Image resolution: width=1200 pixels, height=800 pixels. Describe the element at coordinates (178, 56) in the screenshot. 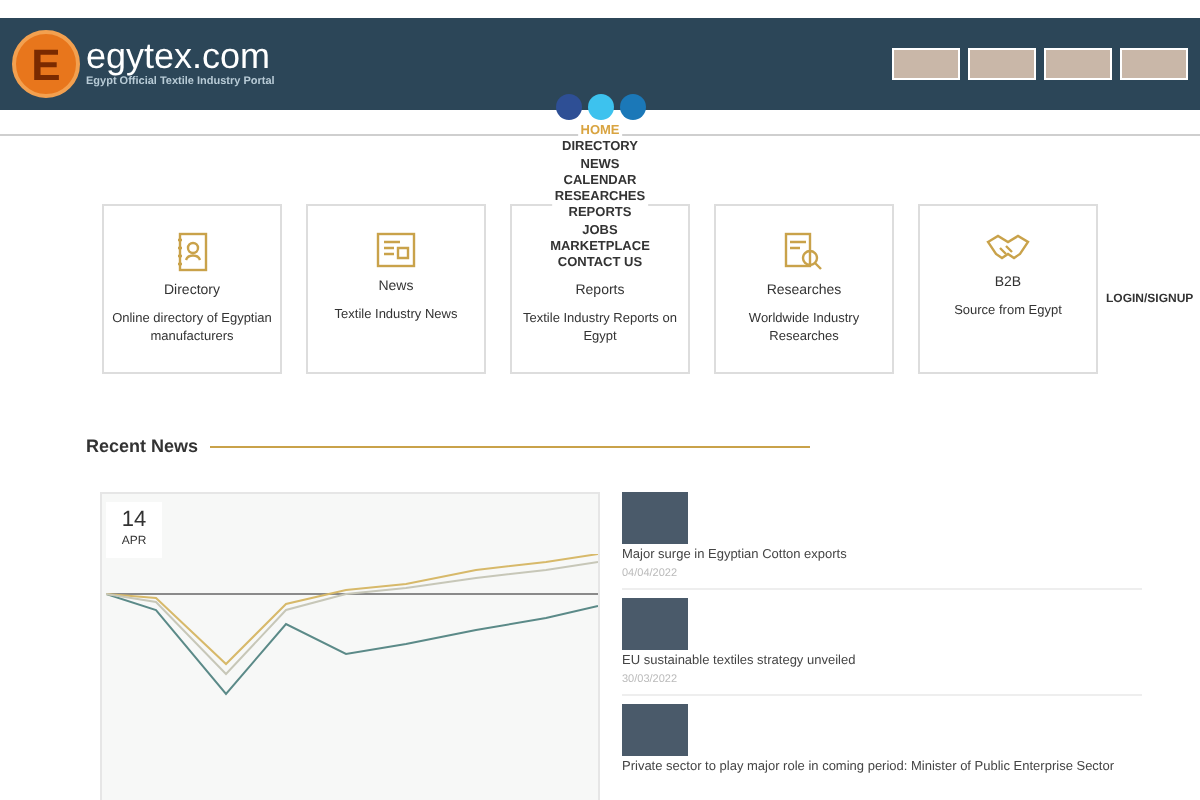

I see `site-name: egytex.com` at that location.